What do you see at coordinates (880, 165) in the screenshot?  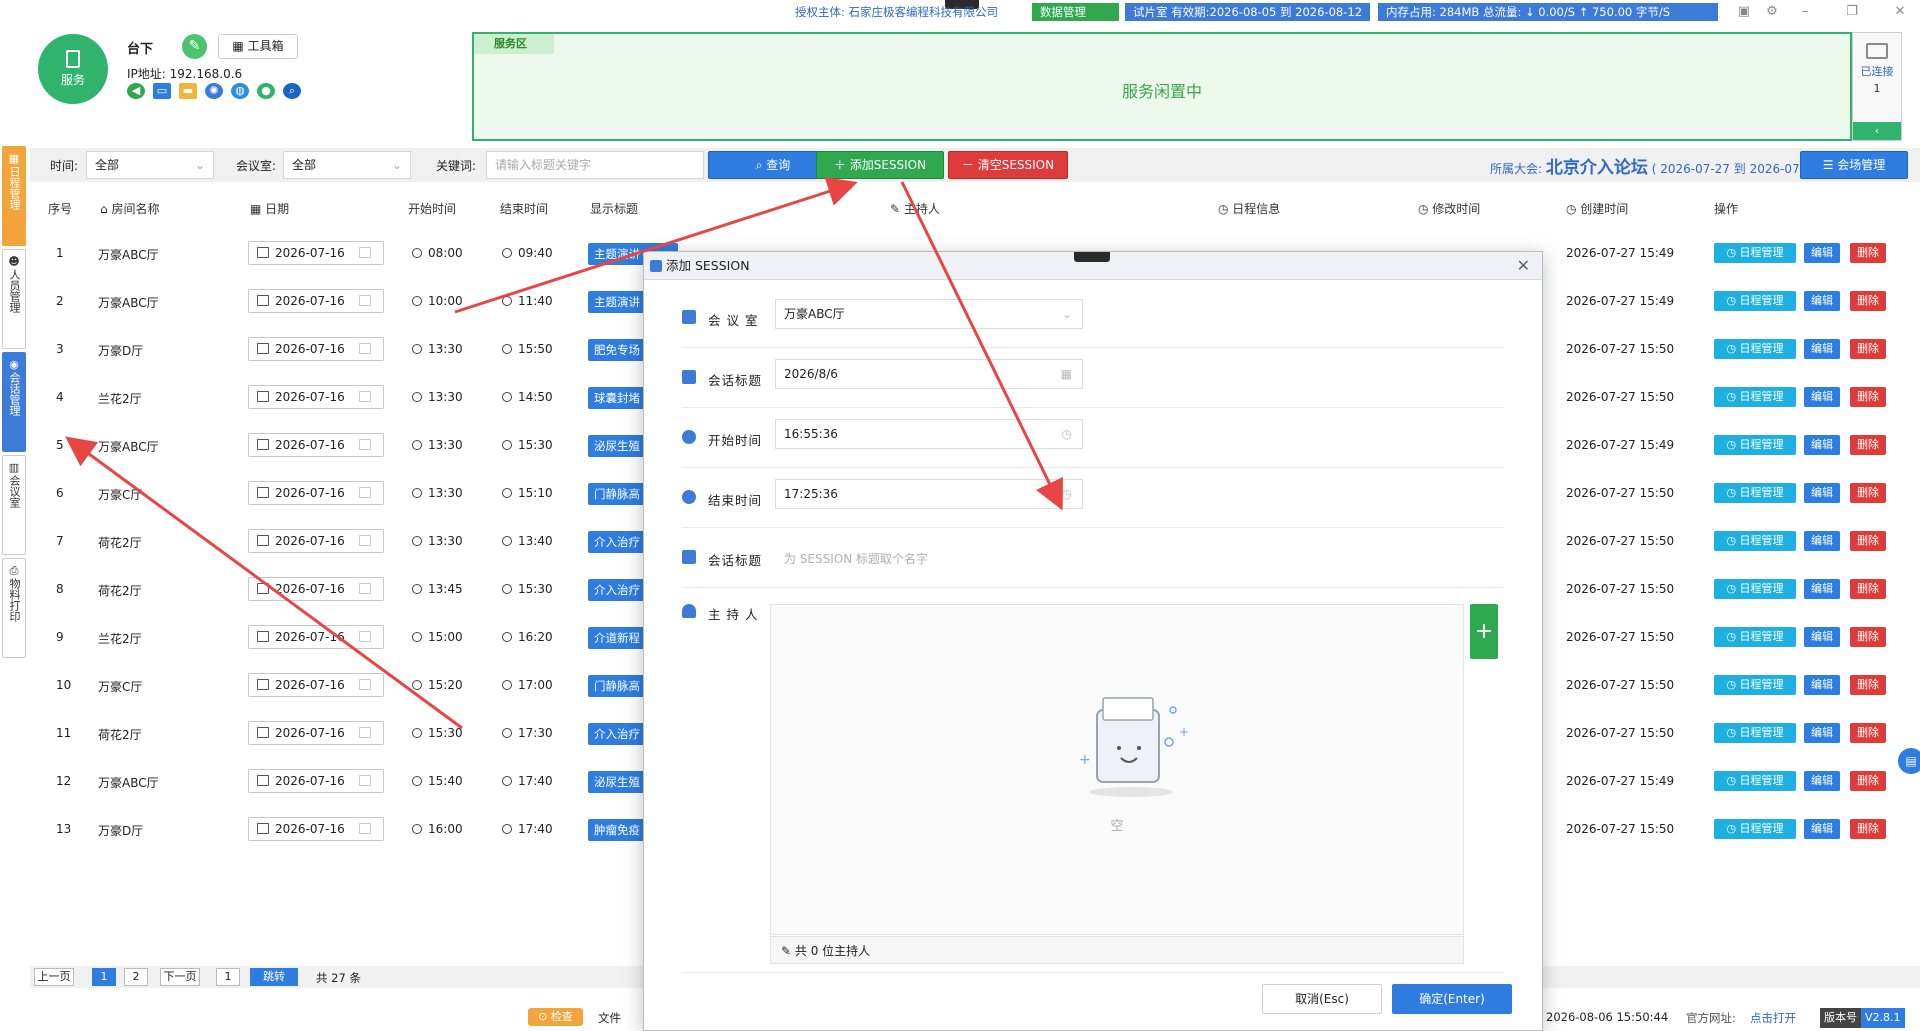 I see `add-session-button: ＋ 添加SESSION` at bounding box center [880, 165].